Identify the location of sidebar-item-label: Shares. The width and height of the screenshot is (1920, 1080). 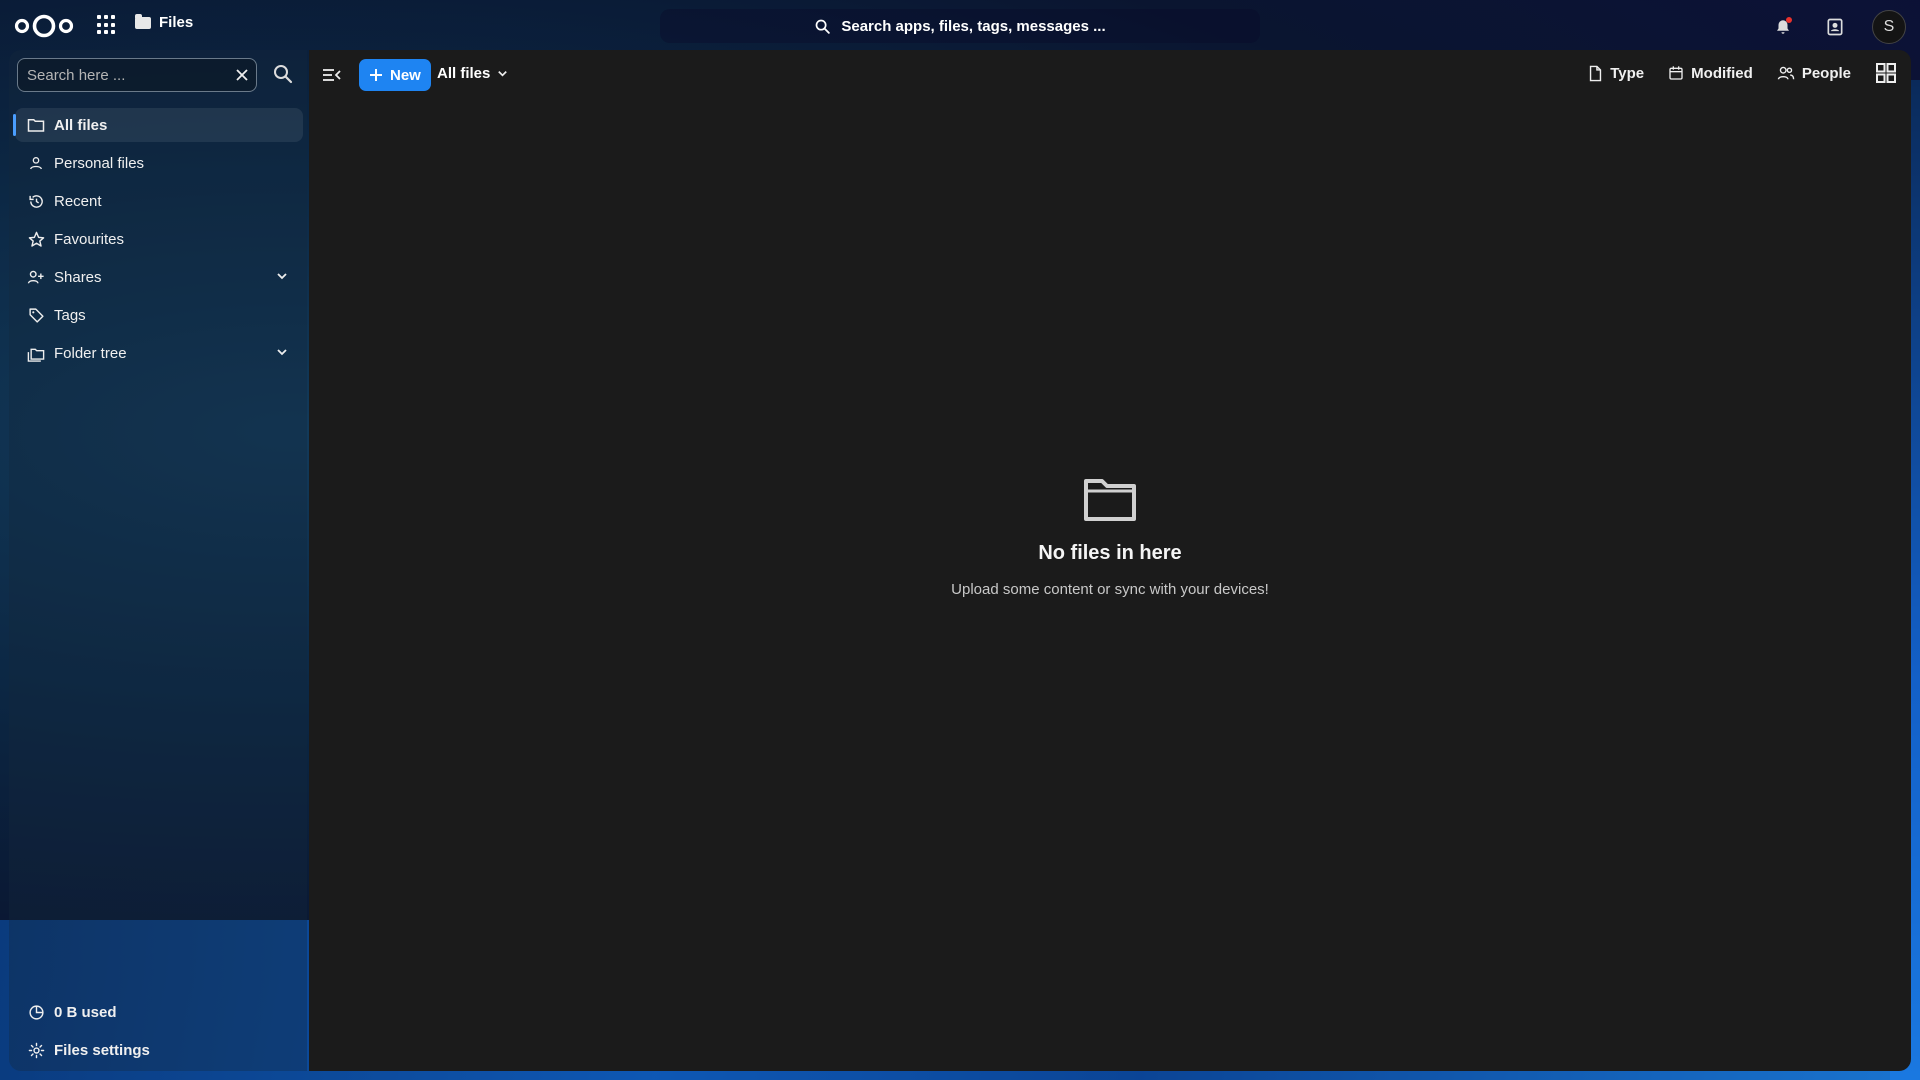
(78, 277).